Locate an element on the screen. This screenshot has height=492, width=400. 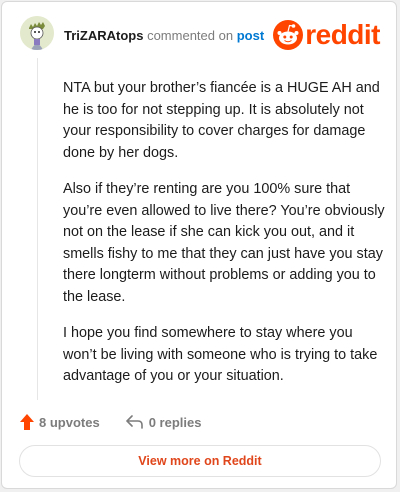
reply-button: 0 replies is located at coordinates (163, 422).